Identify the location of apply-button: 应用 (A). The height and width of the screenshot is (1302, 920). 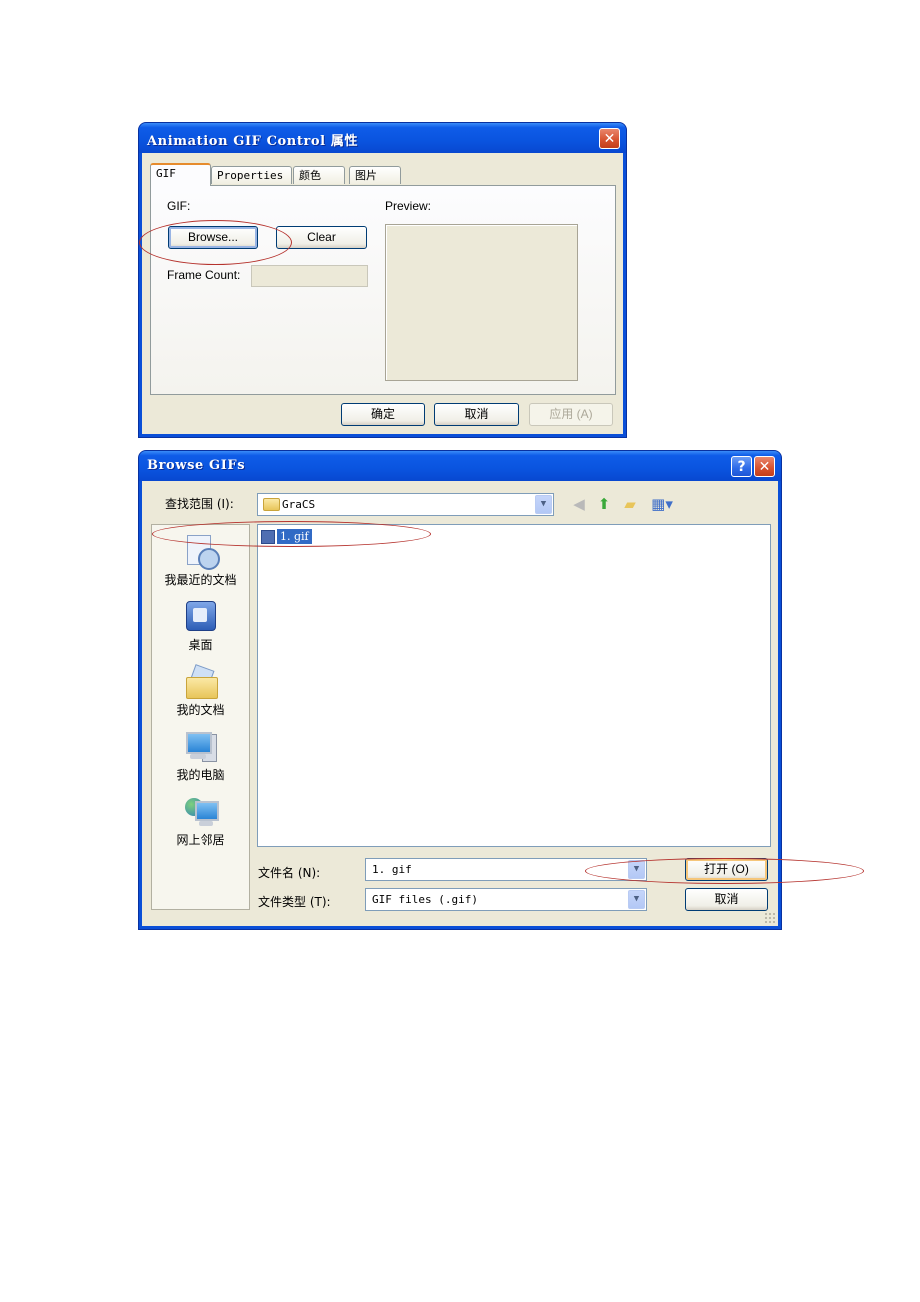
(571, 414).